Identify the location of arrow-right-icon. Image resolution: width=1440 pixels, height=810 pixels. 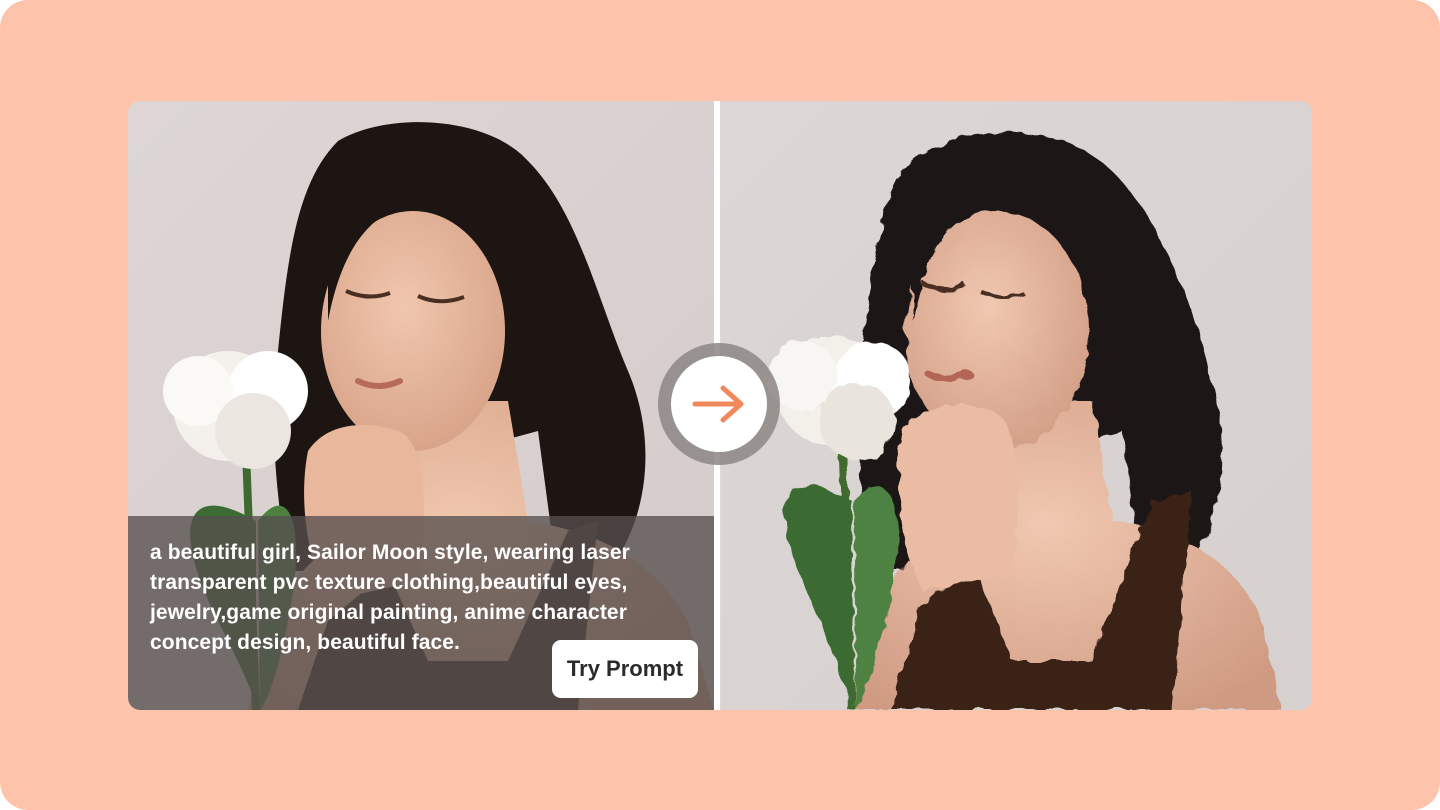
(718, 404).